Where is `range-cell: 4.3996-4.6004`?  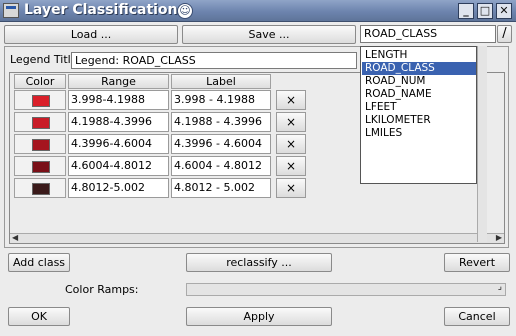
range-cell: 4.3996-4.6004 is located at coordinates (118, 144).